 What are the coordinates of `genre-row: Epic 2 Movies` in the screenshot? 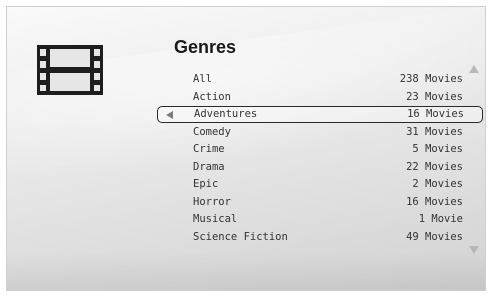 It's located at (319, 184).